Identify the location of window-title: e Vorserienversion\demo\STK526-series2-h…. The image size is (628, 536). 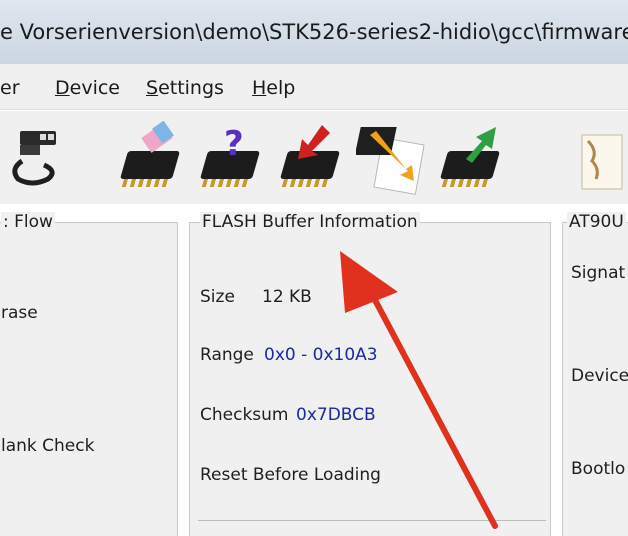
(314, 32).